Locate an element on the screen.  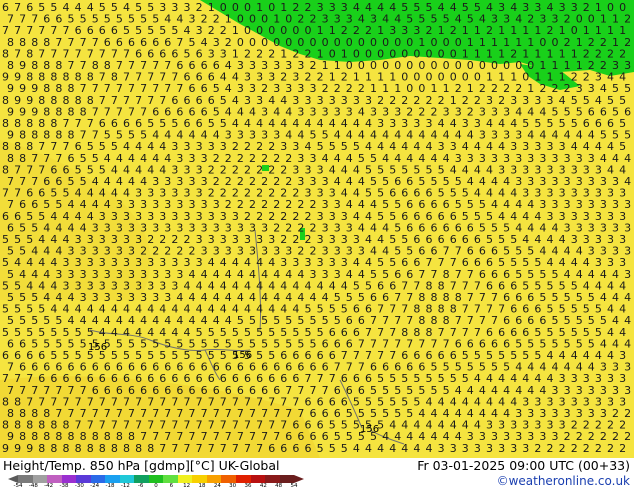
colorbar-tick-label: -18 is located at coordinates (110, 486).